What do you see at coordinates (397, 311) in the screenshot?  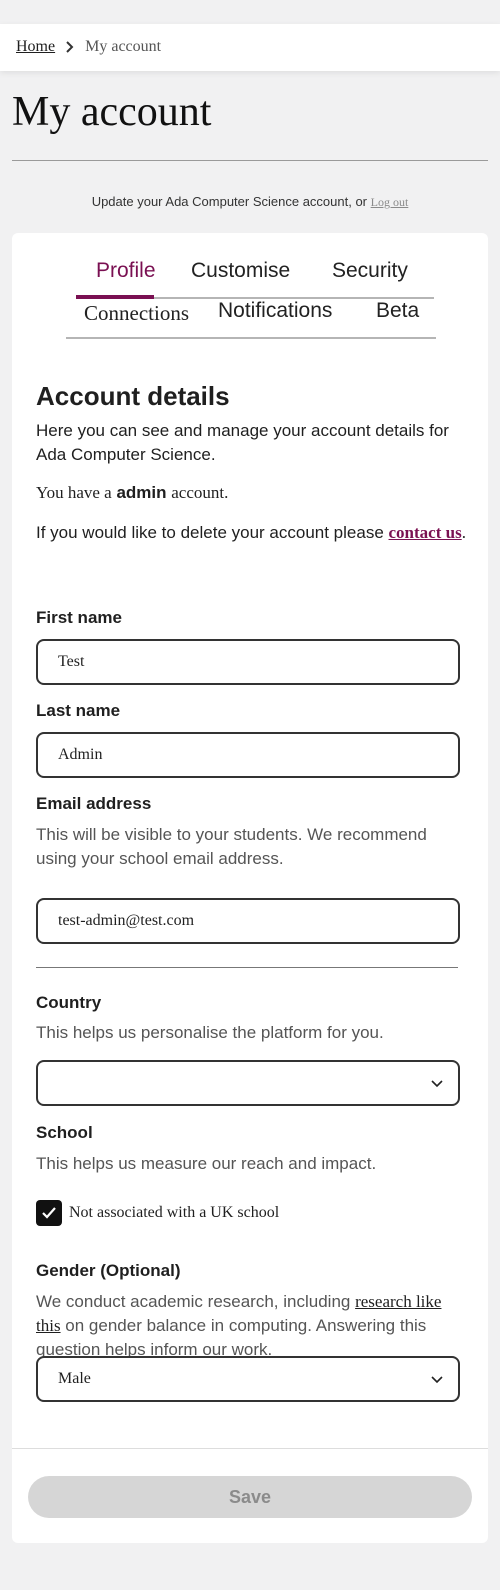 I see `tab-beta: Beta` at bounding box center [397, 311].